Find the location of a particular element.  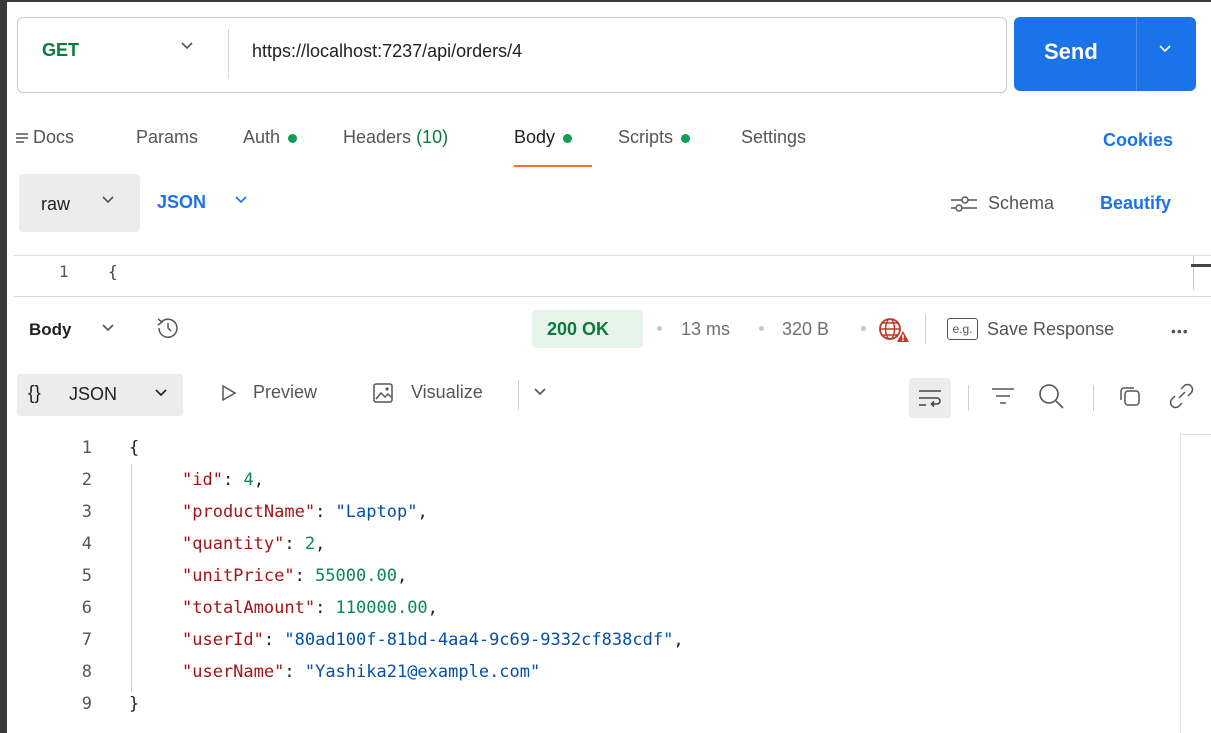

json-line: "productName": "Laptop", is located at coordinates (305, 512).